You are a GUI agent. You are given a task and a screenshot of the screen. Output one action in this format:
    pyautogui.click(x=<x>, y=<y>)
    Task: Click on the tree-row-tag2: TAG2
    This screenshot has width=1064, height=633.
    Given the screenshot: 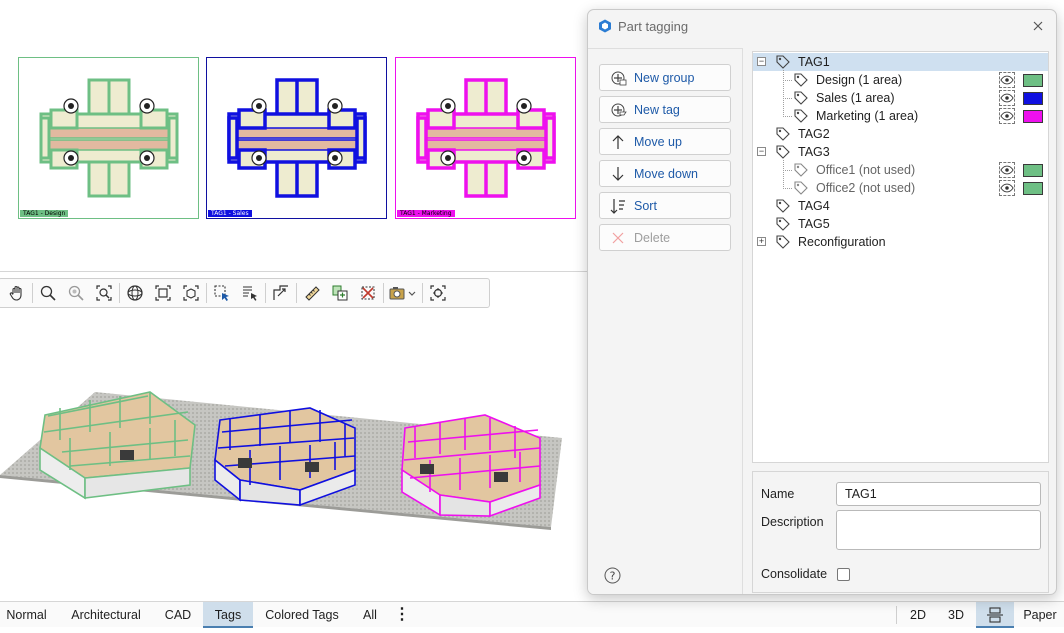 What is the action you would take?
    pyautogui.click(x=900, y=134)
    